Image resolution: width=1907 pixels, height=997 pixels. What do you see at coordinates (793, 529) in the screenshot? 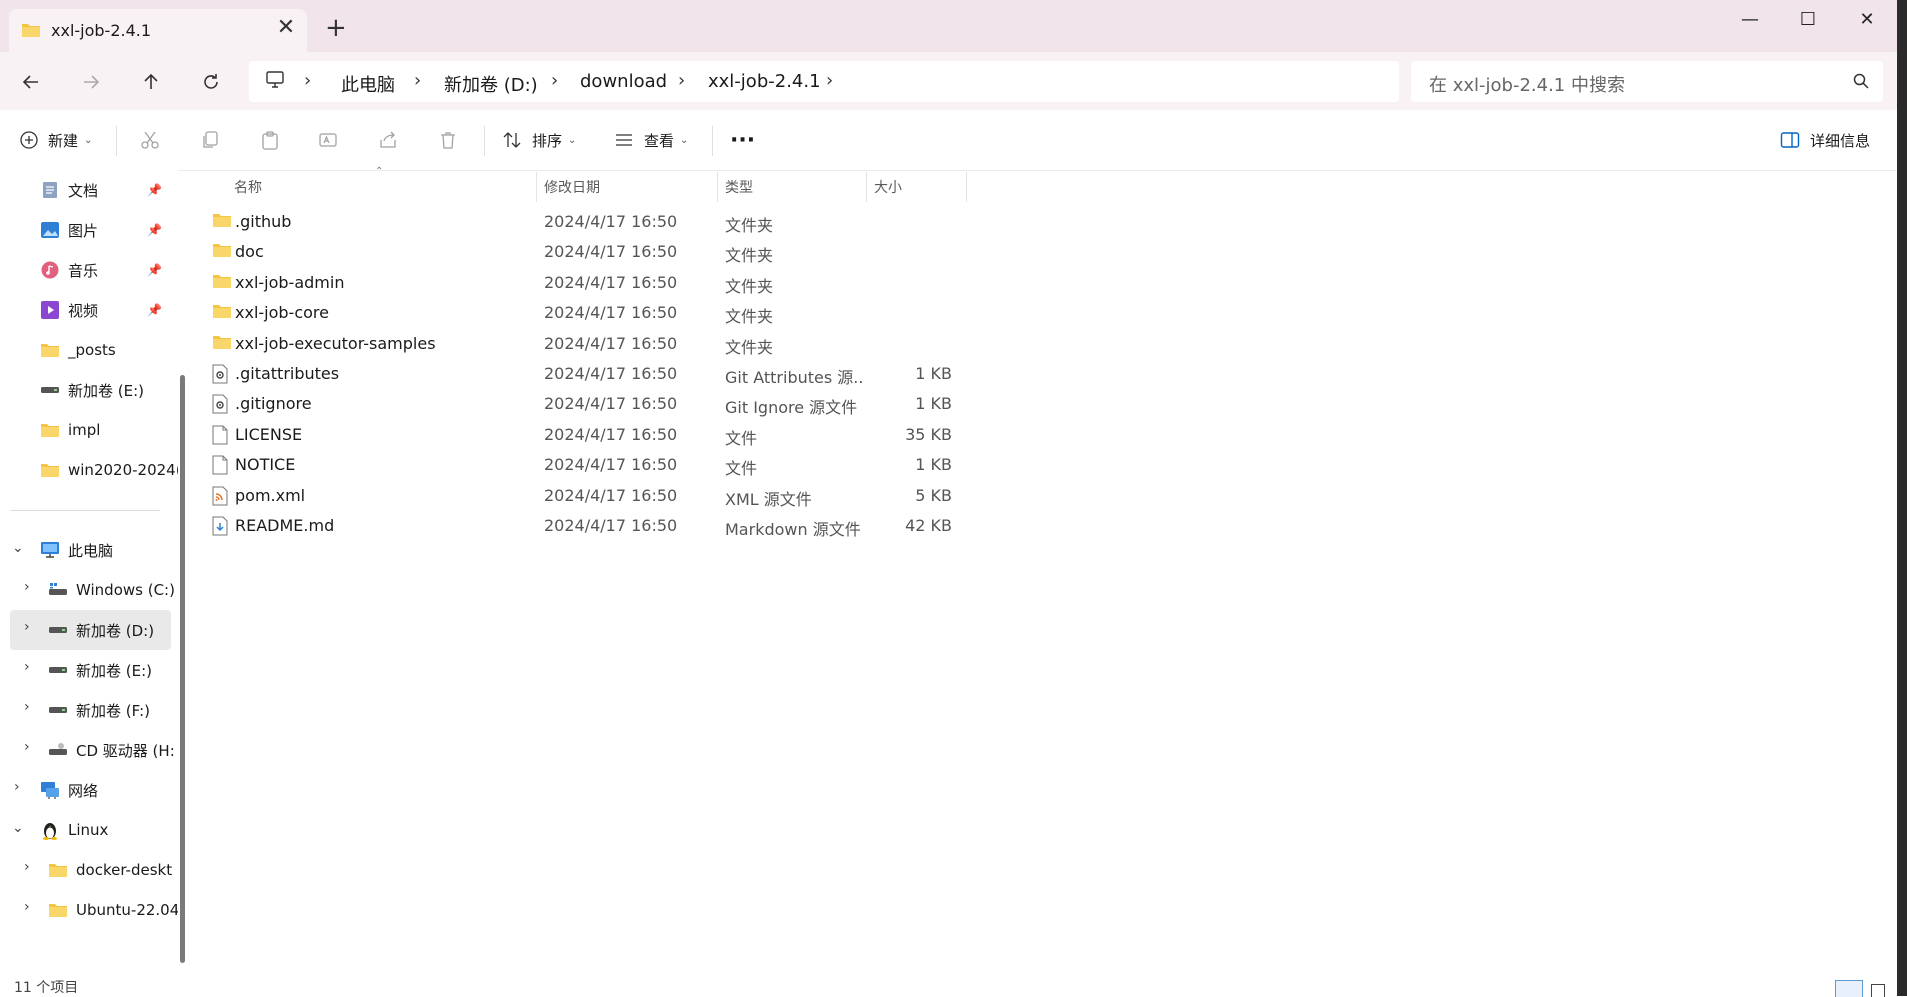
I see `file-type: Markdown 源文件` at bounding box center [793, 529].